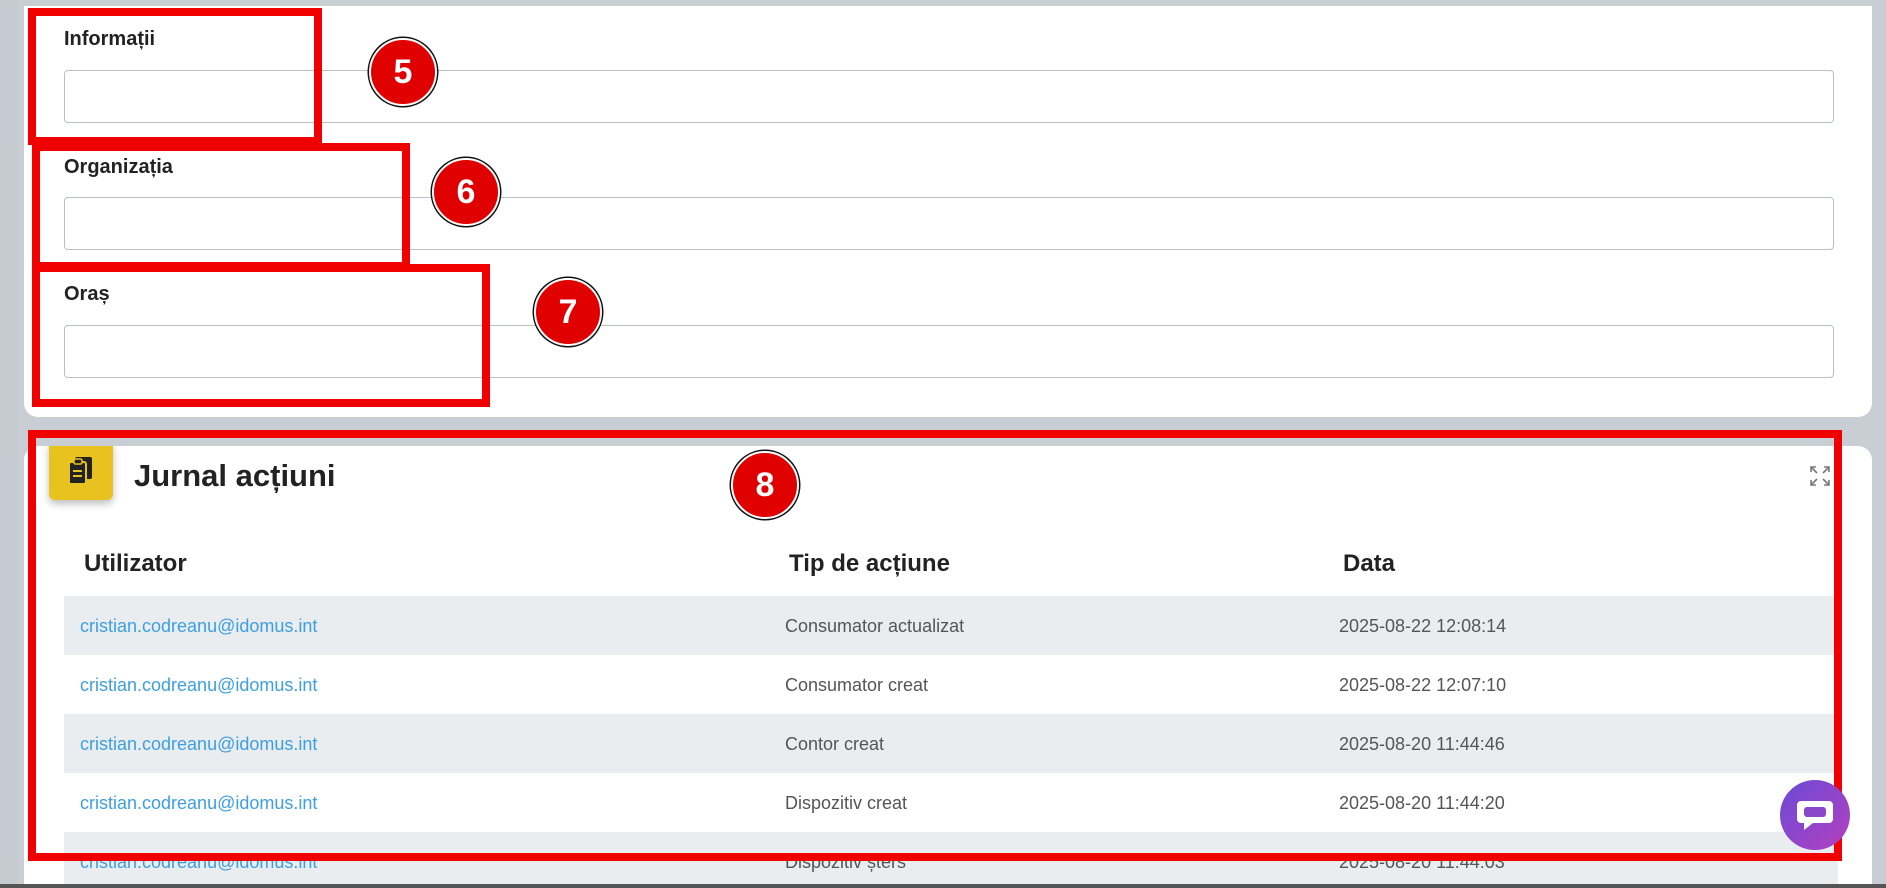  Describe the element at coordinates (568, 312) in the screenshot. I see `annotation-marker-7: 7` at that location.